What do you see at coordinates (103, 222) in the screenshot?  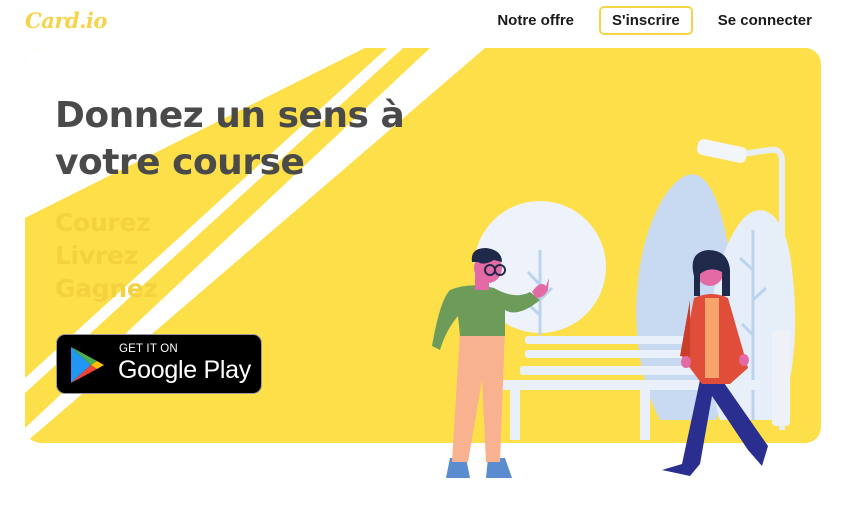 I see `verb-courez: Courez` at bounding box center [103, 222].